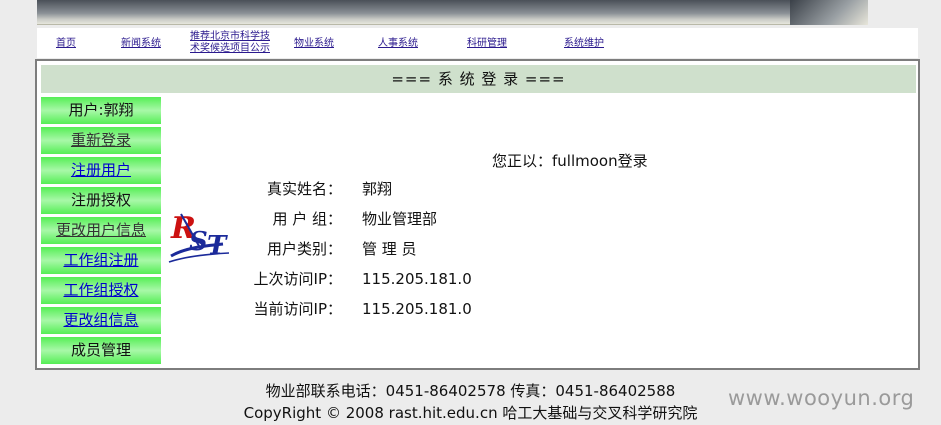 This screenshot has height=425, width=941. What do you see at coordinates (101, 260) in the screenshot?
I see `menu-workgroup-register: 工作组注册` at bounding box center [101, 260].